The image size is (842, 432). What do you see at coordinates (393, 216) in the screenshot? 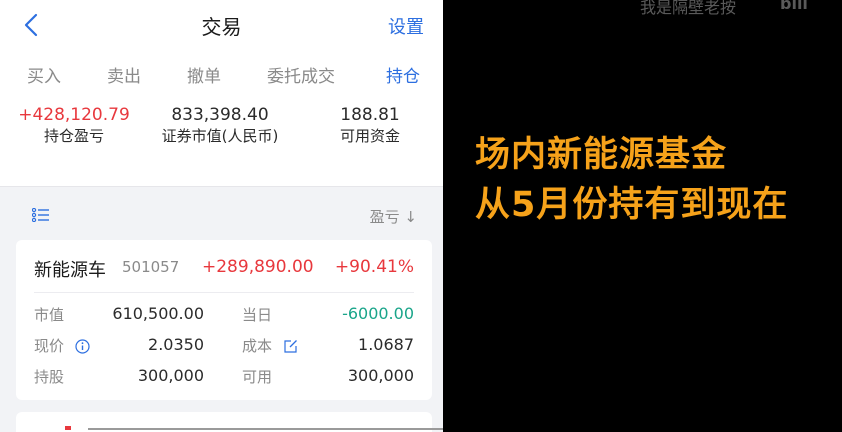
I see `sort-by-pnl-button: 盈亏 ↓` at bounding box center [393, 216].